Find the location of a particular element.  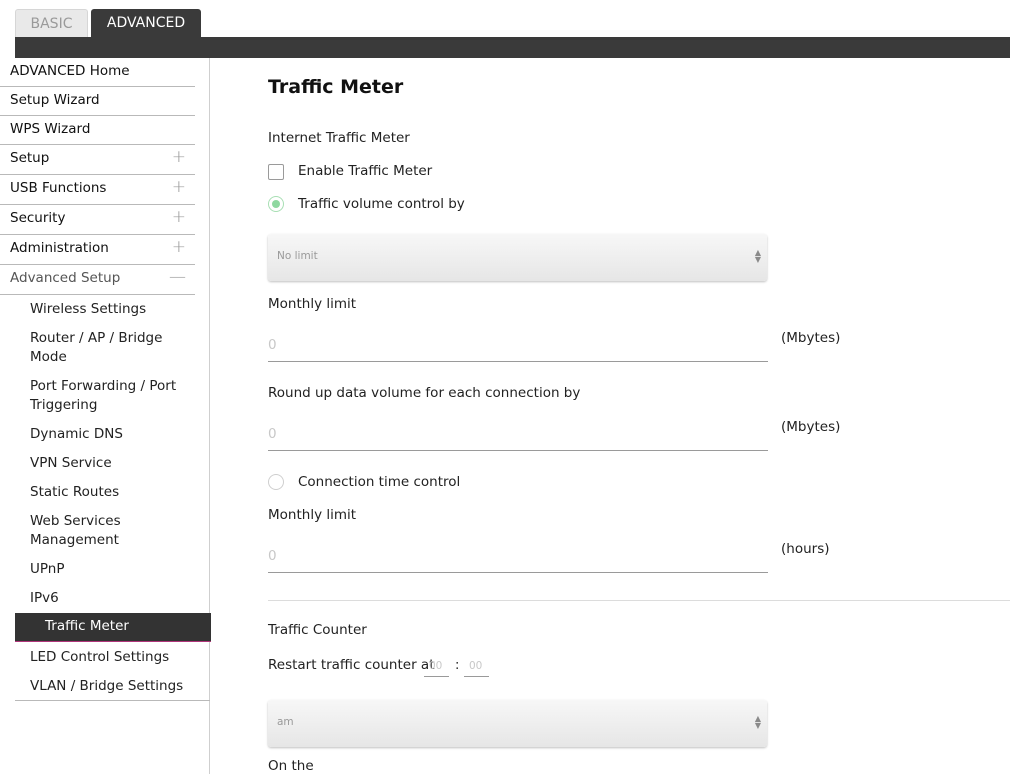

sidebar-item-setup-wizard: Setup Wizard is located at coordinates (97, 101).